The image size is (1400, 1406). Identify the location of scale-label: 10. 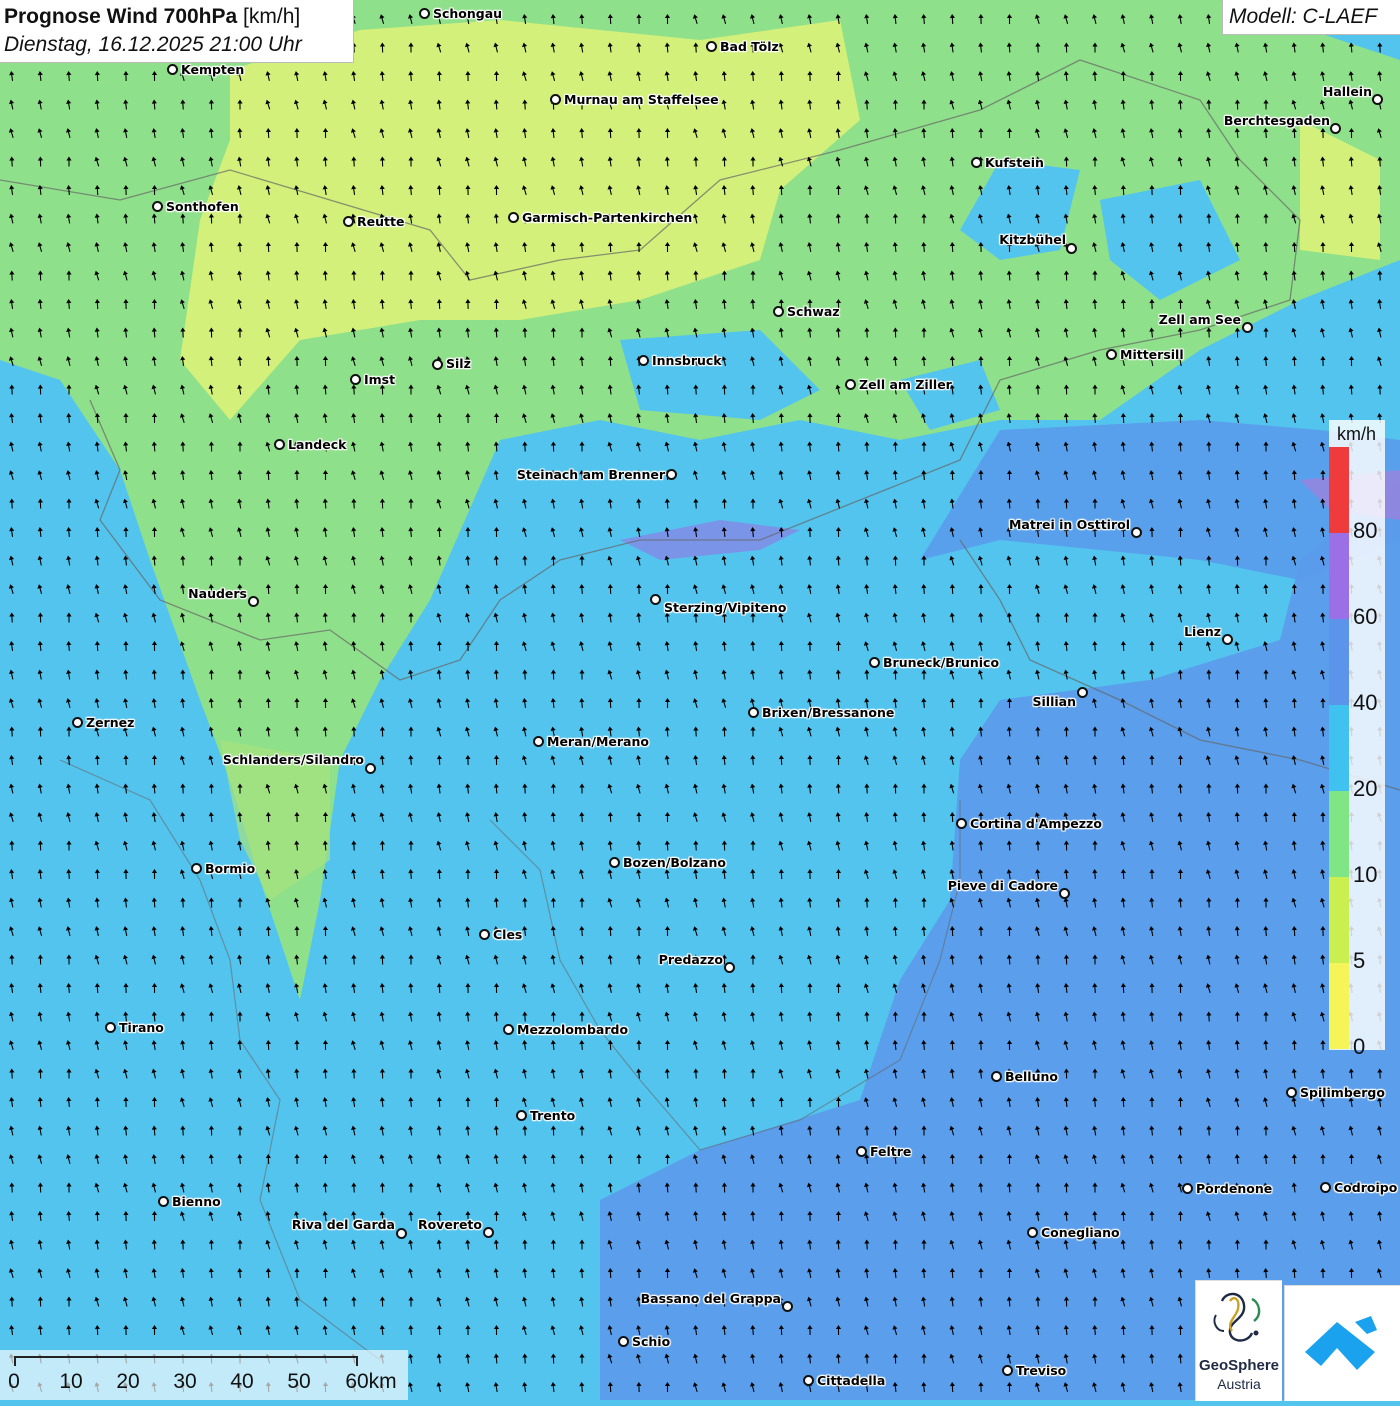
(70, 1382).